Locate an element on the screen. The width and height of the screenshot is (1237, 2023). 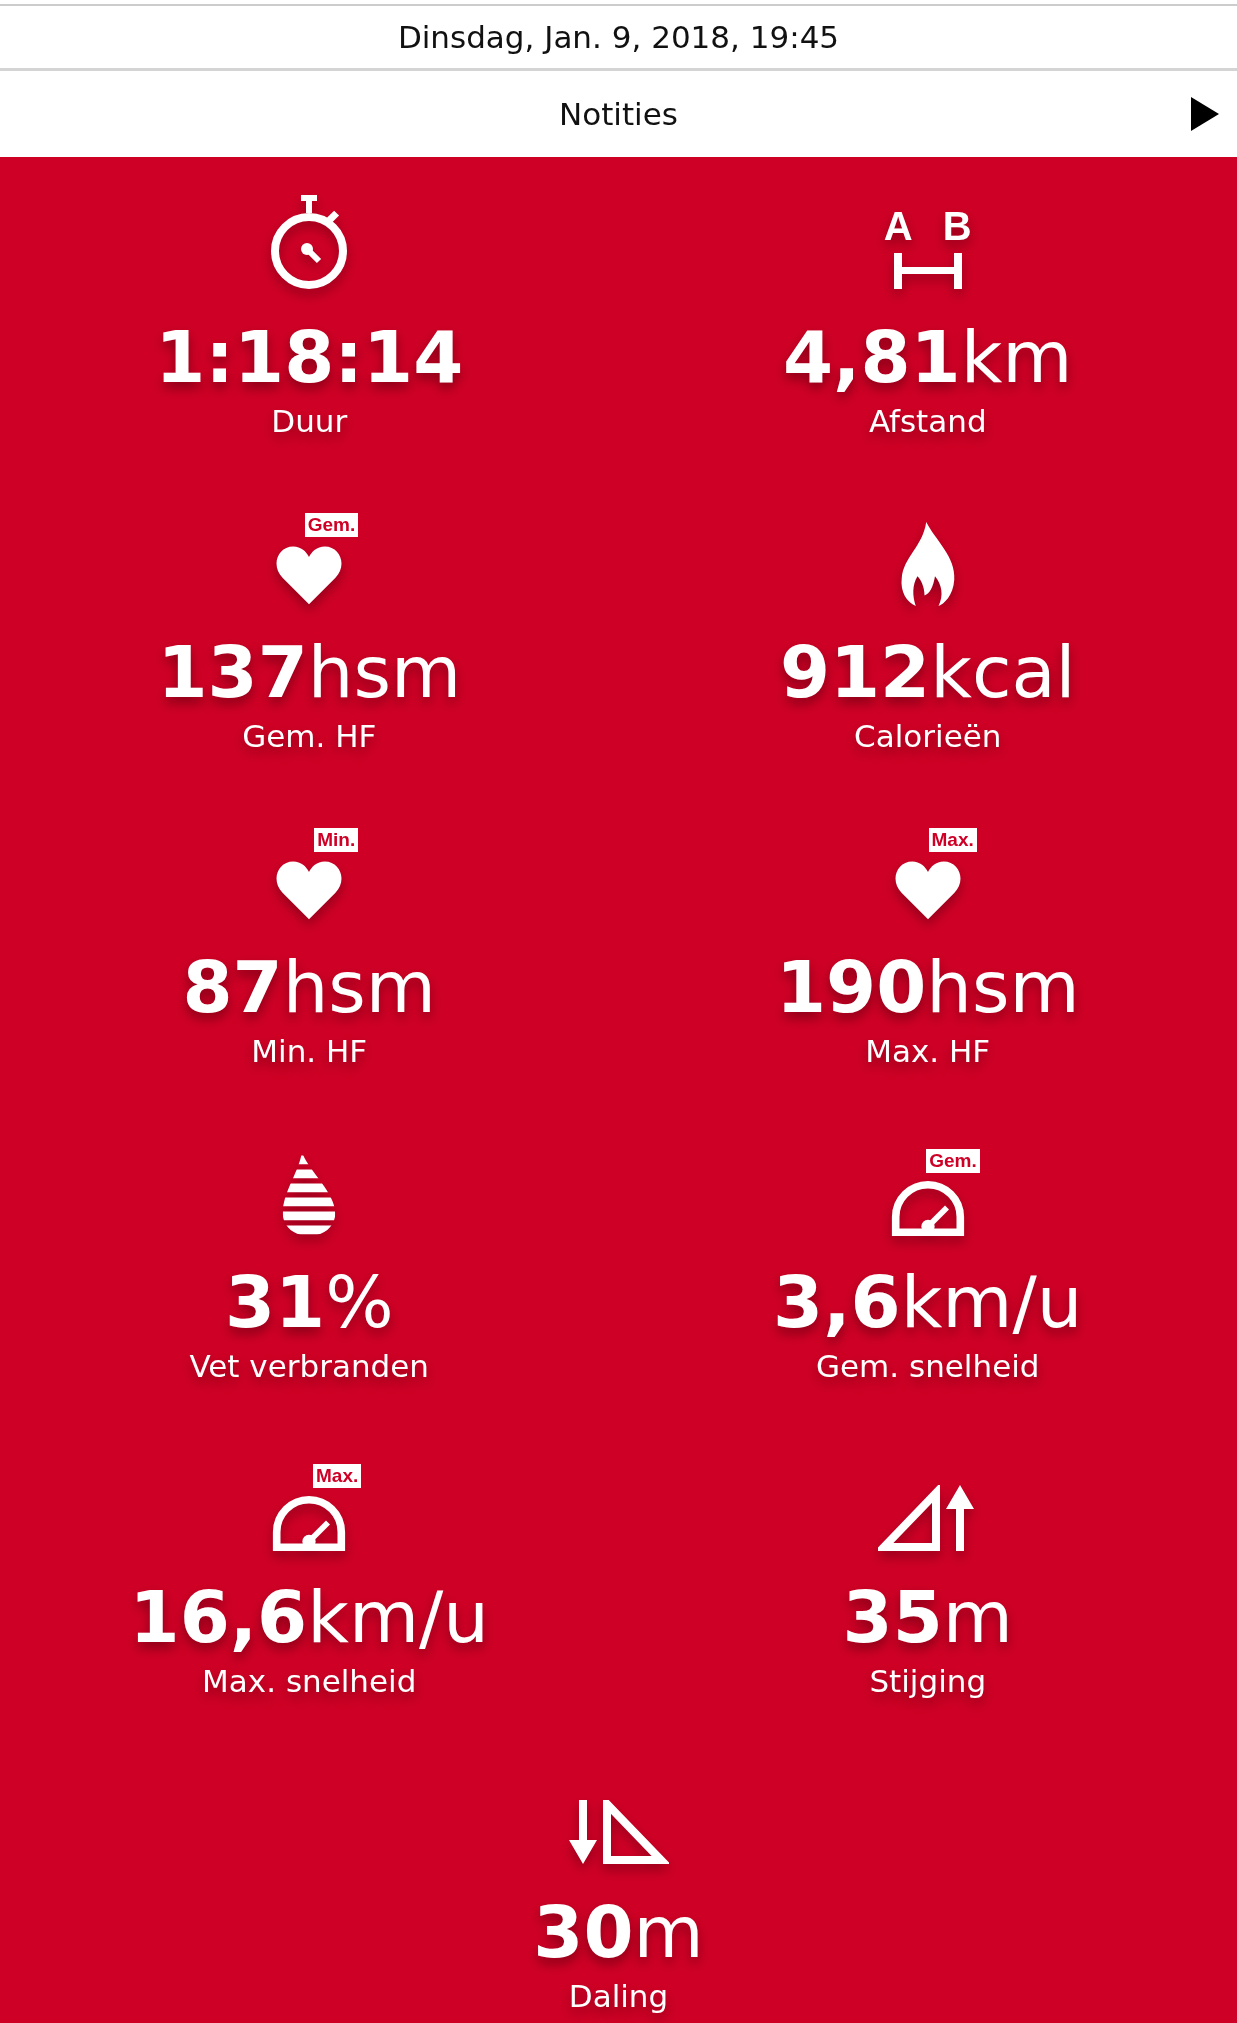
stat-value: 31% is located at coordinates (309, 1302).